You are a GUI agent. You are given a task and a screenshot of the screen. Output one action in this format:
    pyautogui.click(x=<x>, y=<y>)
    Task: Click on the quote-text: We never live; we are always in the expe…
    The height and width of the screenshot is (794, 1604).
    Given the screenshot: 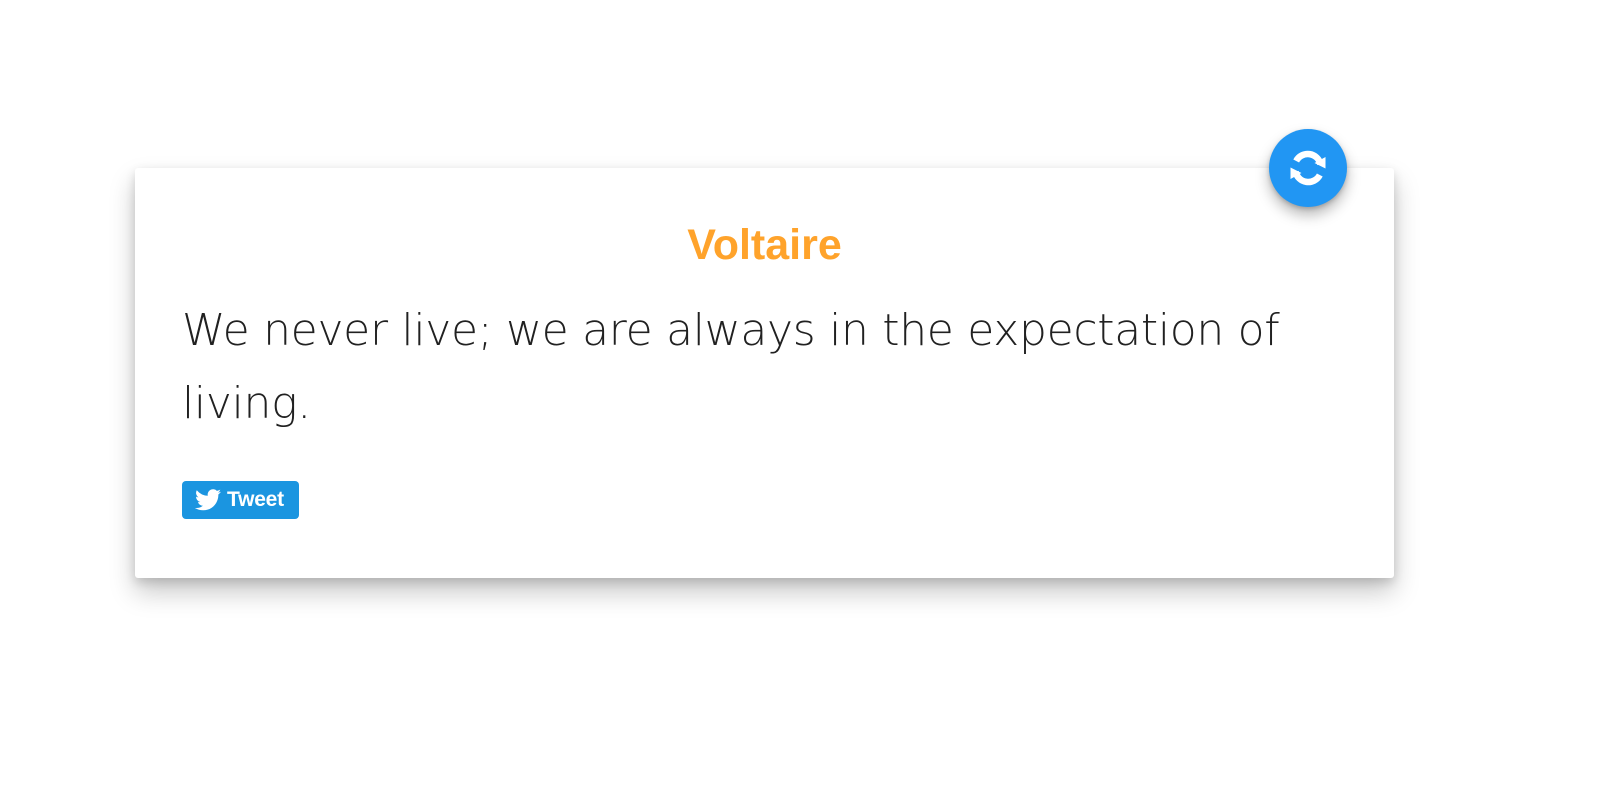 What is the action you would take?
    pyautogui.click(x=731, y=367)
    